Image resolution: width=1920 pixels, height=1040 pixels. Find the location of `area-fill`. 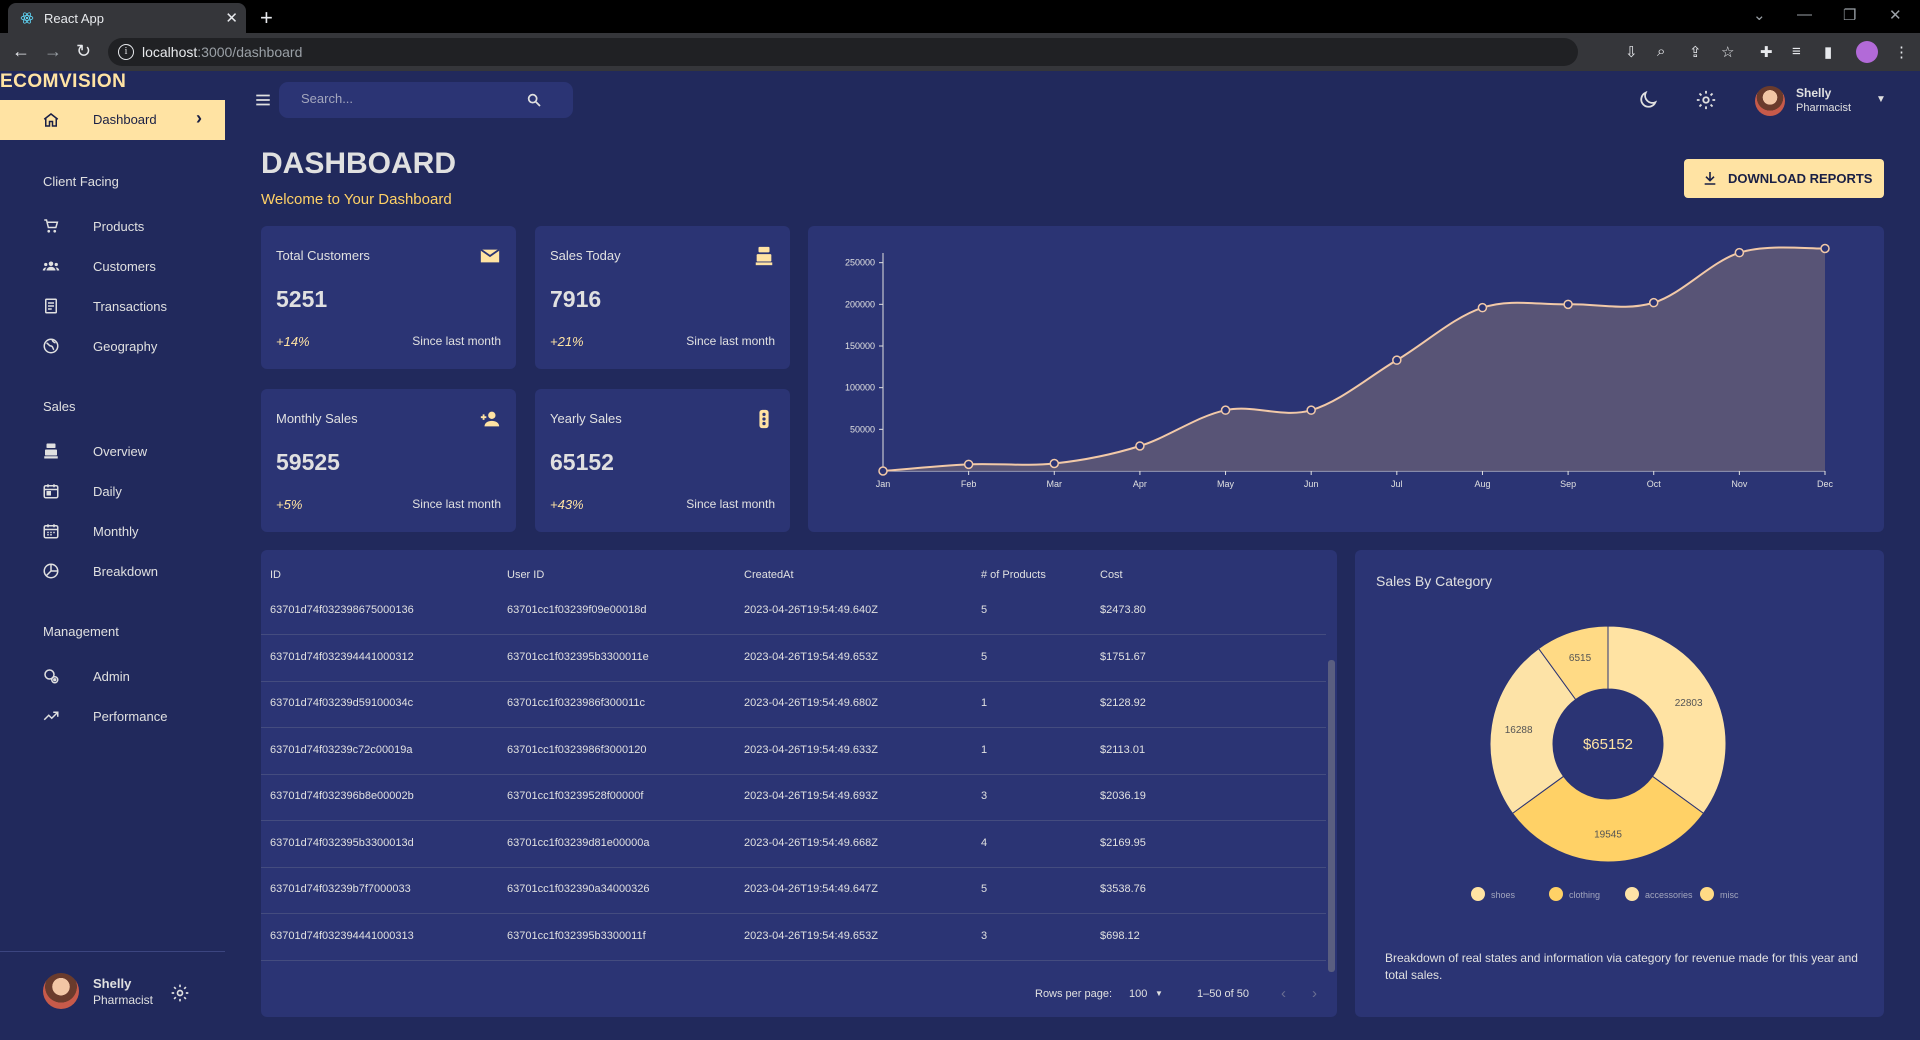

area-fill is located at coordinates (1354, 359).